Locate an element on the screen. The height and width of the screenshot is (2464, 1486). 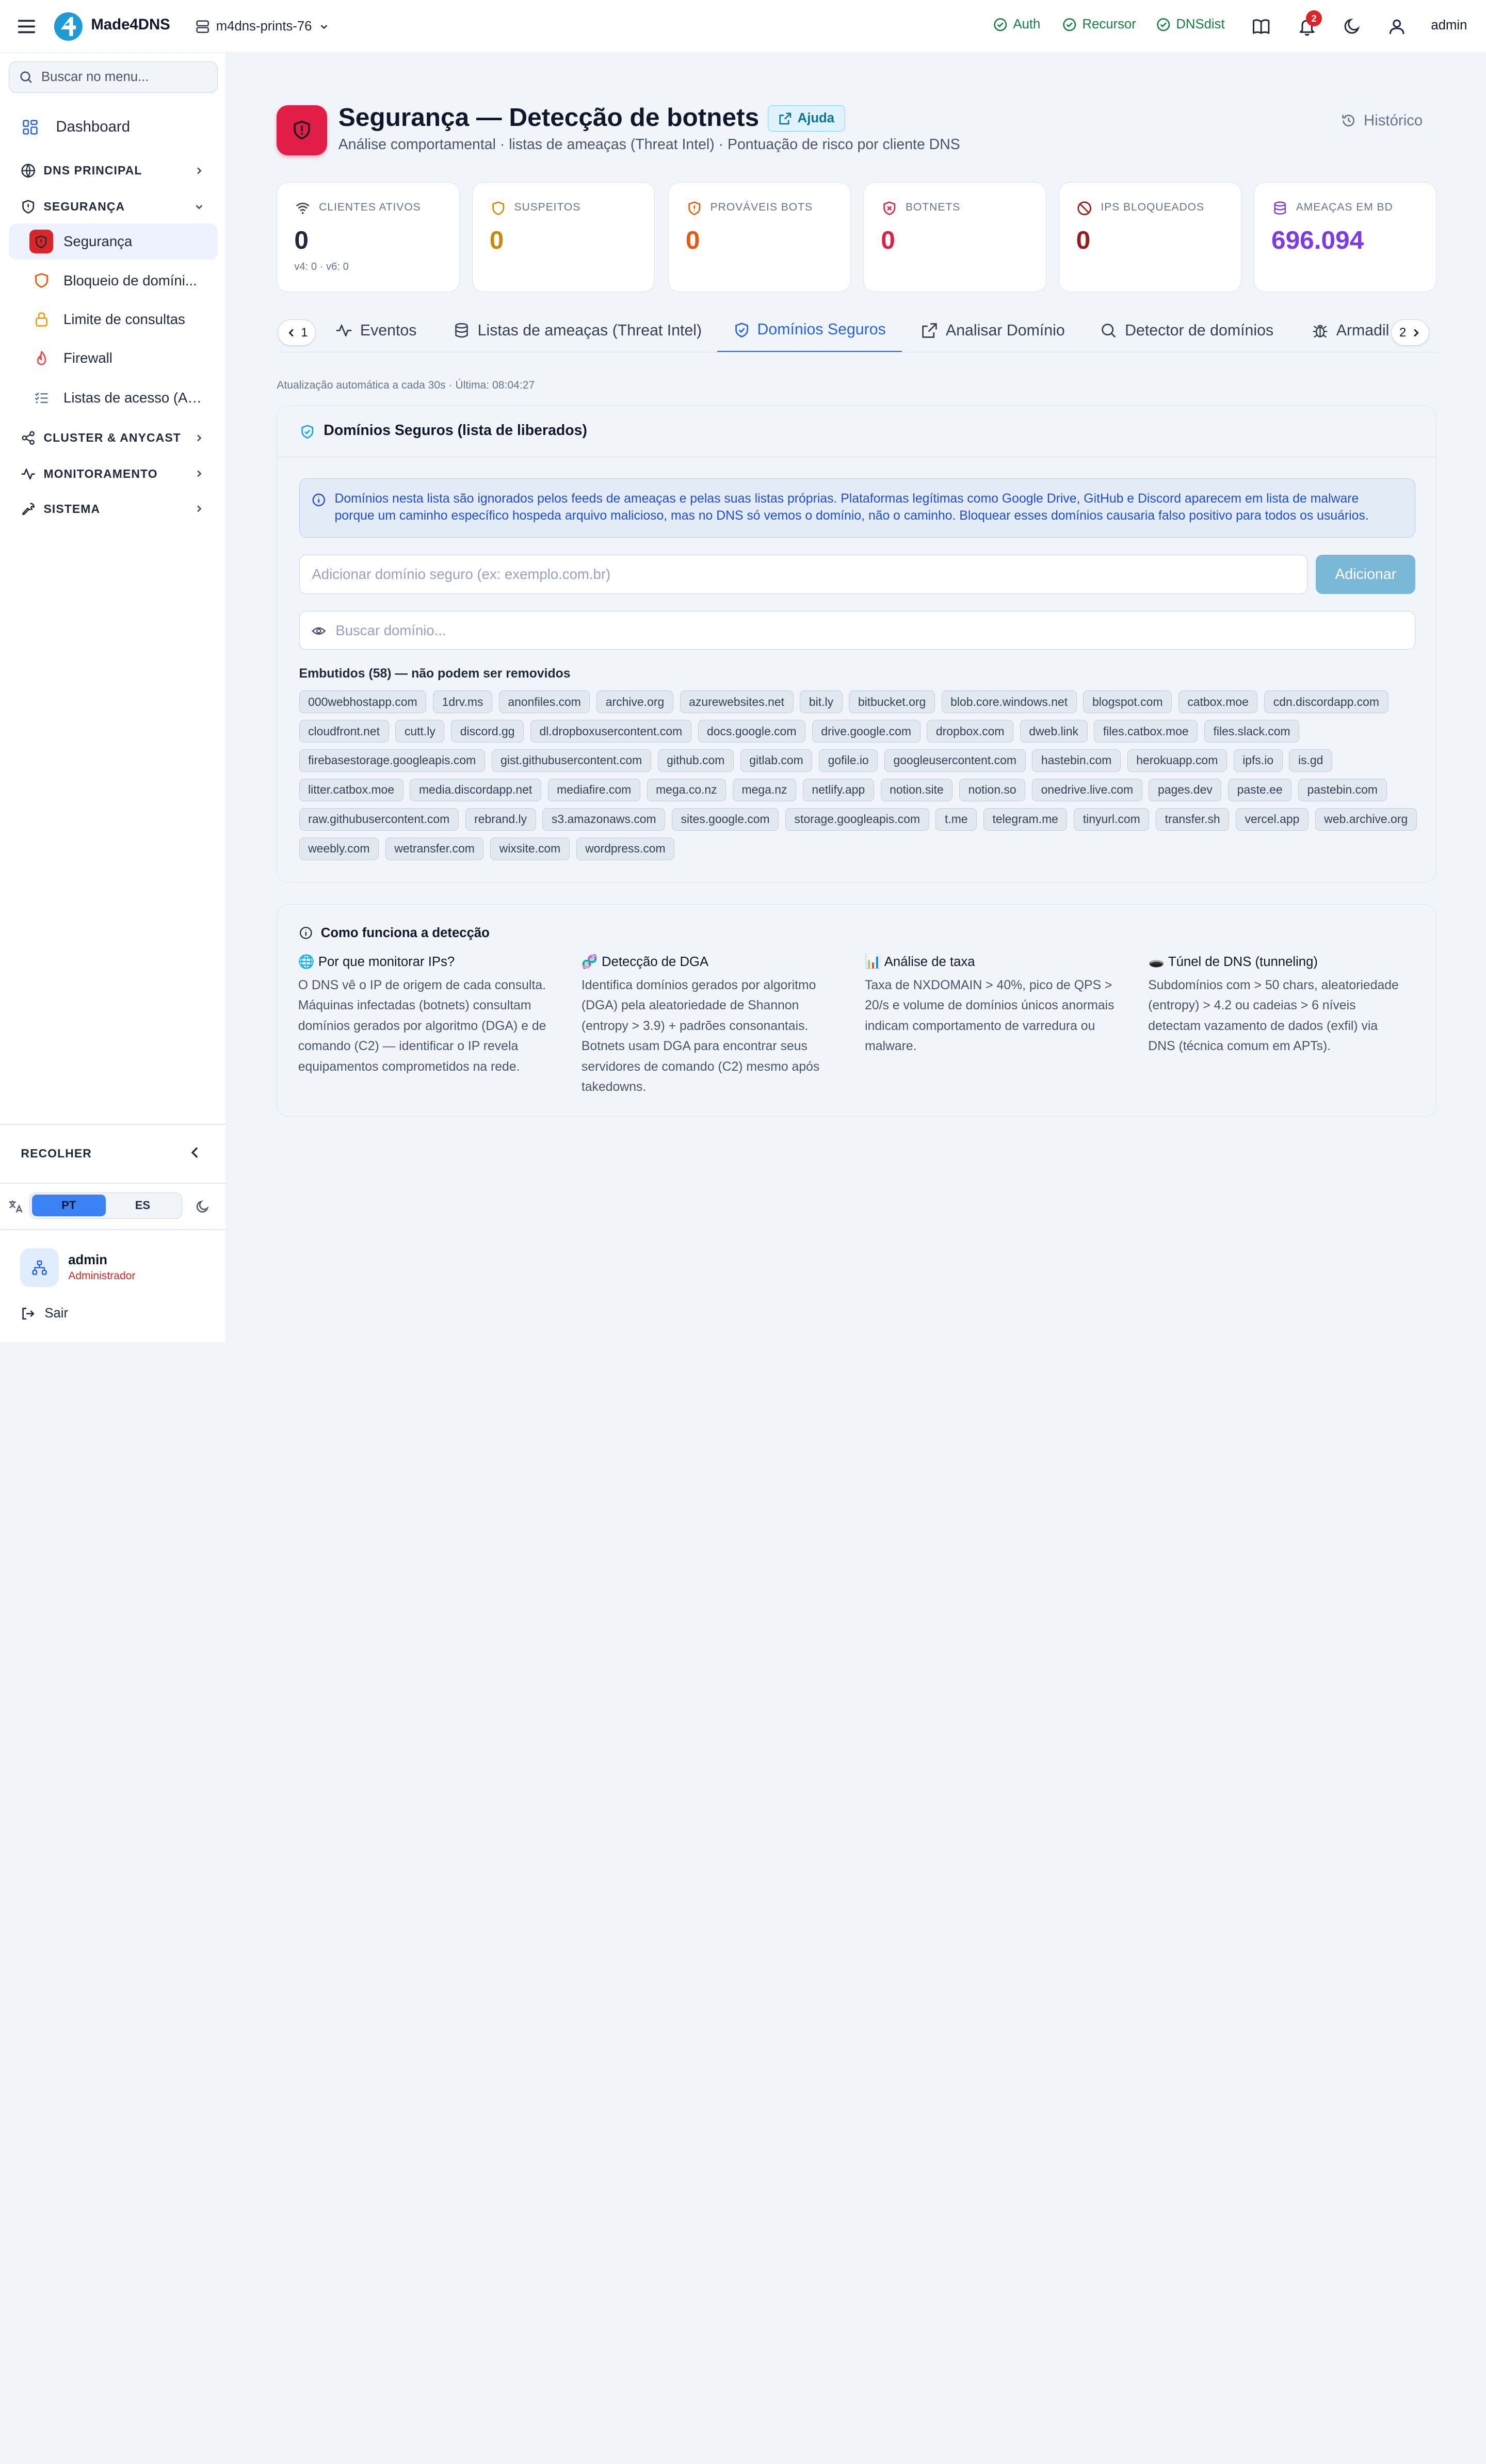
book-icon is located at coordinates (1261, 26).